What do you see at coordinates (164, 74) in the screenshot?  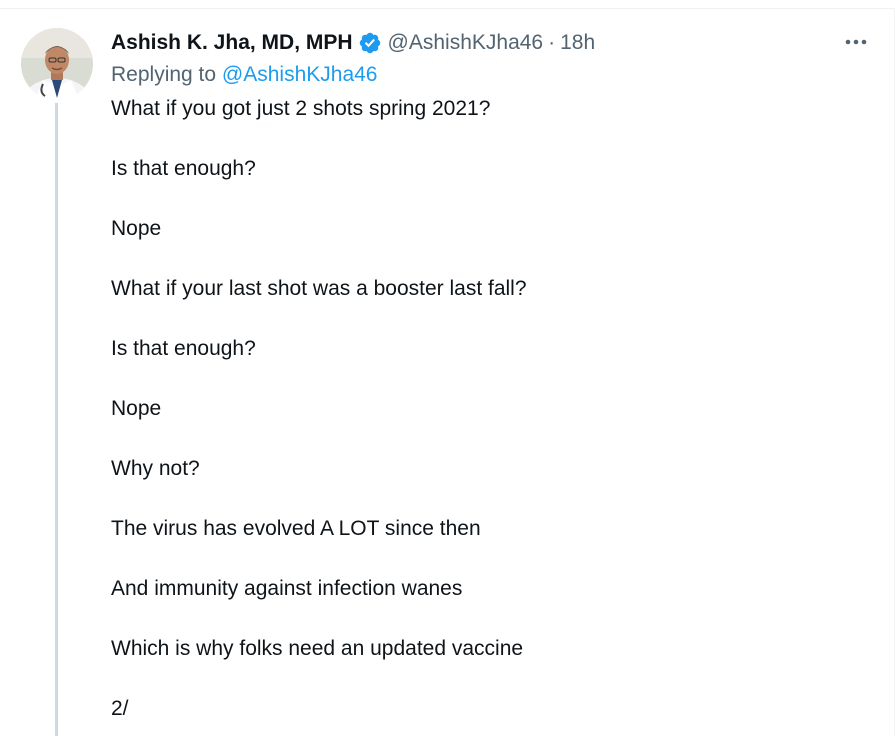 I see `replying-to-label: Replying to` at bounding box center [164, 74].